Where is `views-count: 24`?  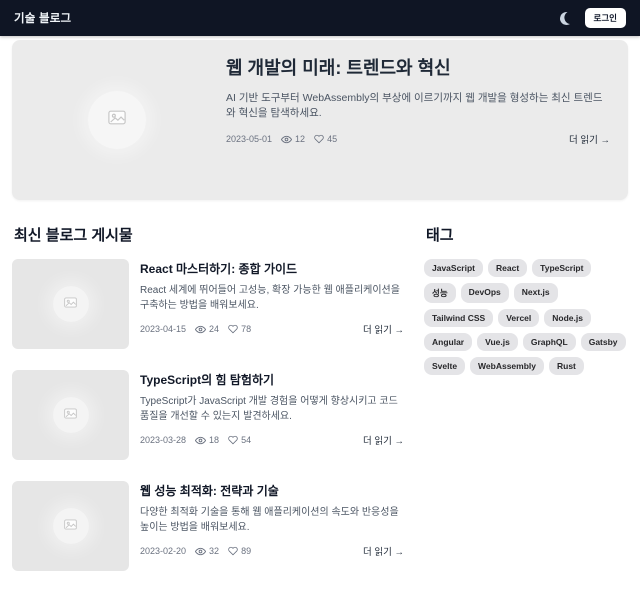 views-count: 24 is located at coordinates (207, 329).